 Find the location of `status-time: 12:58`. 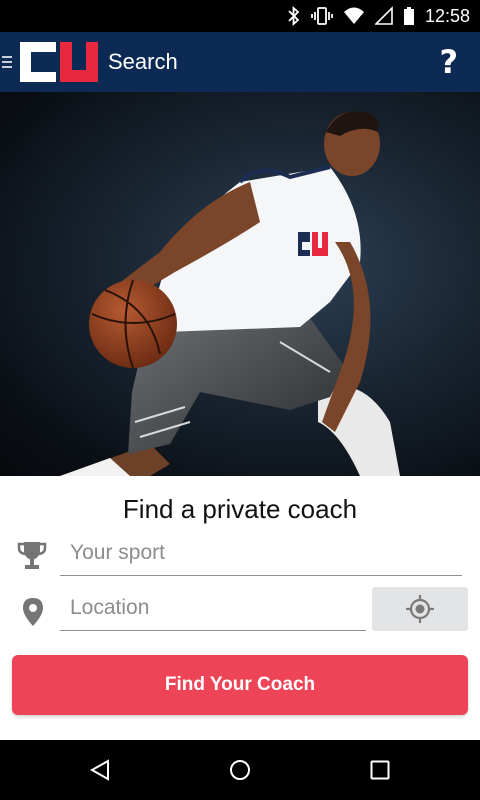

status-time: 12:58 is located at coordinates (447, 15).